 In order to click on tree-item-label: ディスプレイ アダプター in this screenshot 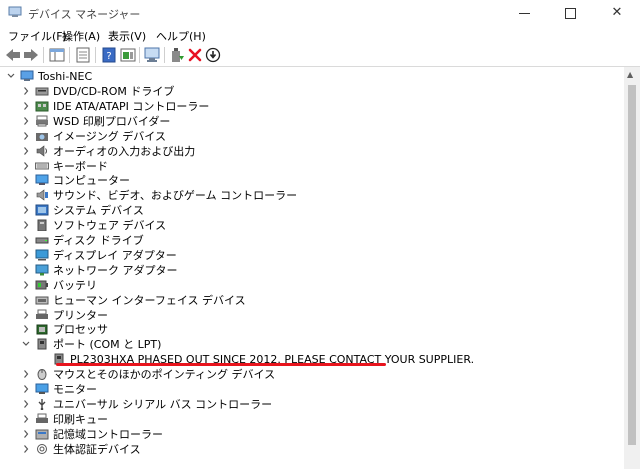, I will do `click(115, 255)`.